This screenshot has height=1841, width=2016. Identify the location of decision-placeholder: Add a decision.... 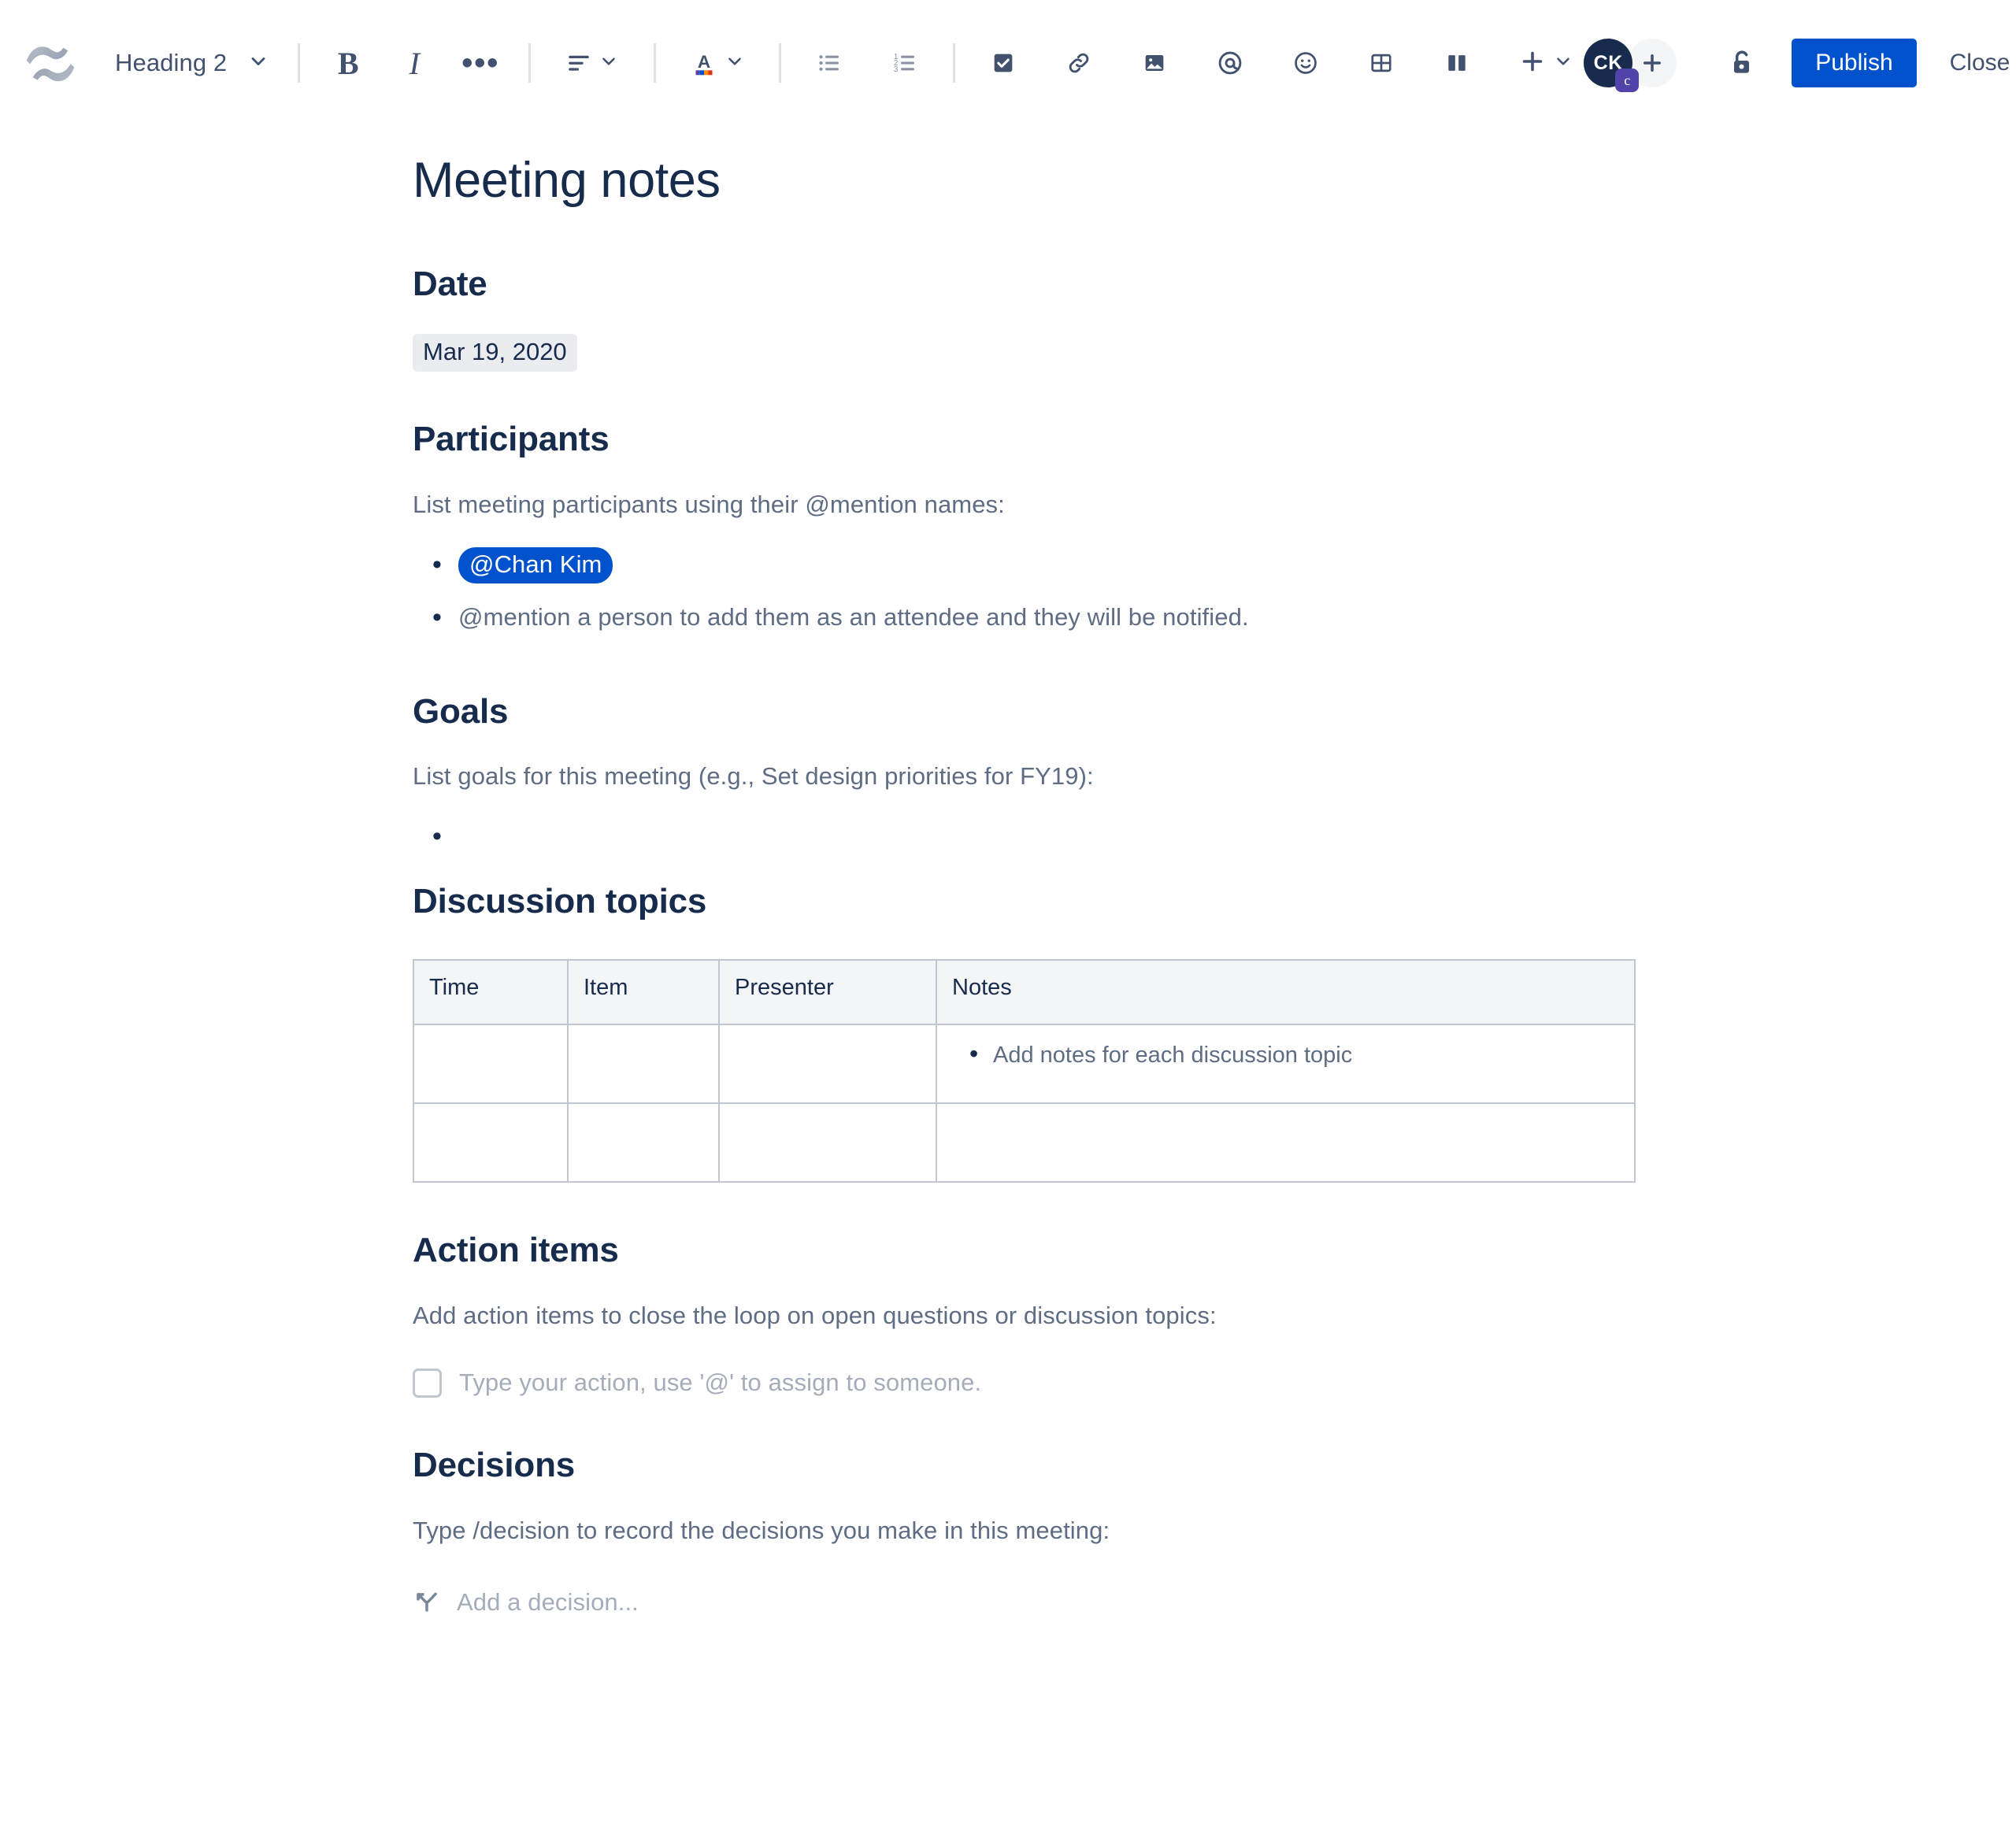
(548, 1602).